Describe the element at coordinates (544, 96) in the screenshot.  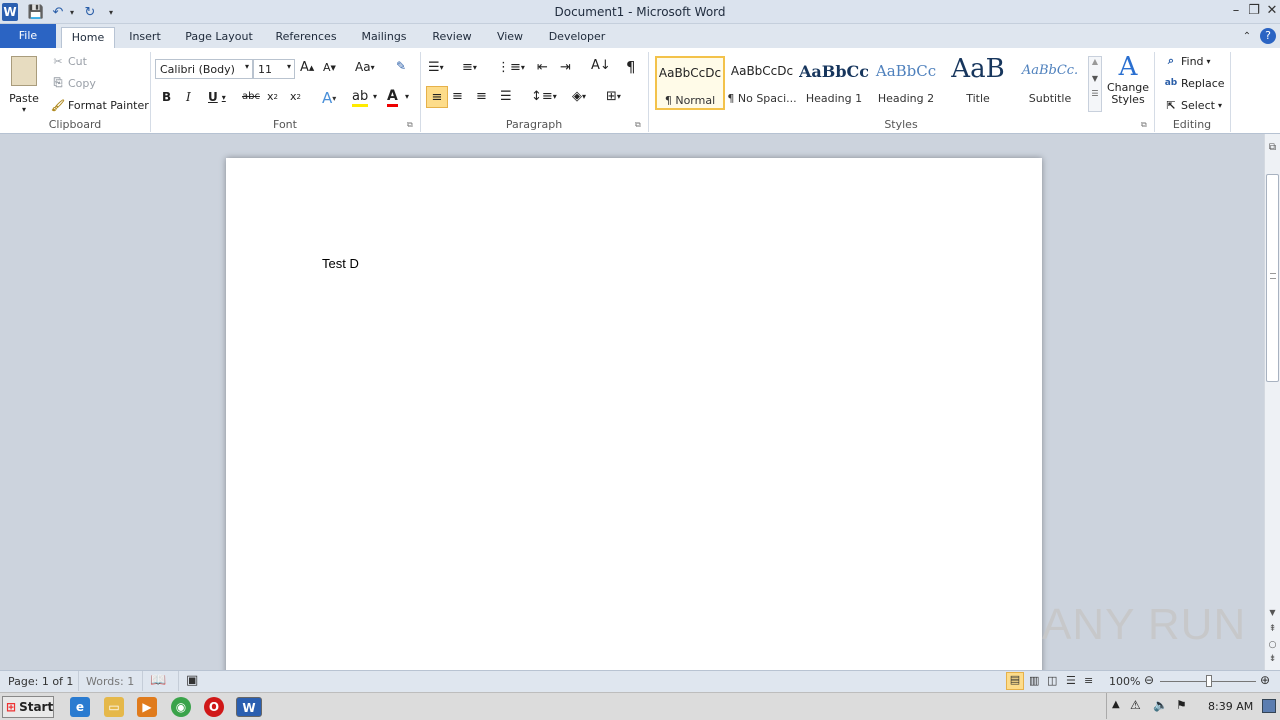
I see `line-spacing-icon: ↕≡ ▾` at that location.